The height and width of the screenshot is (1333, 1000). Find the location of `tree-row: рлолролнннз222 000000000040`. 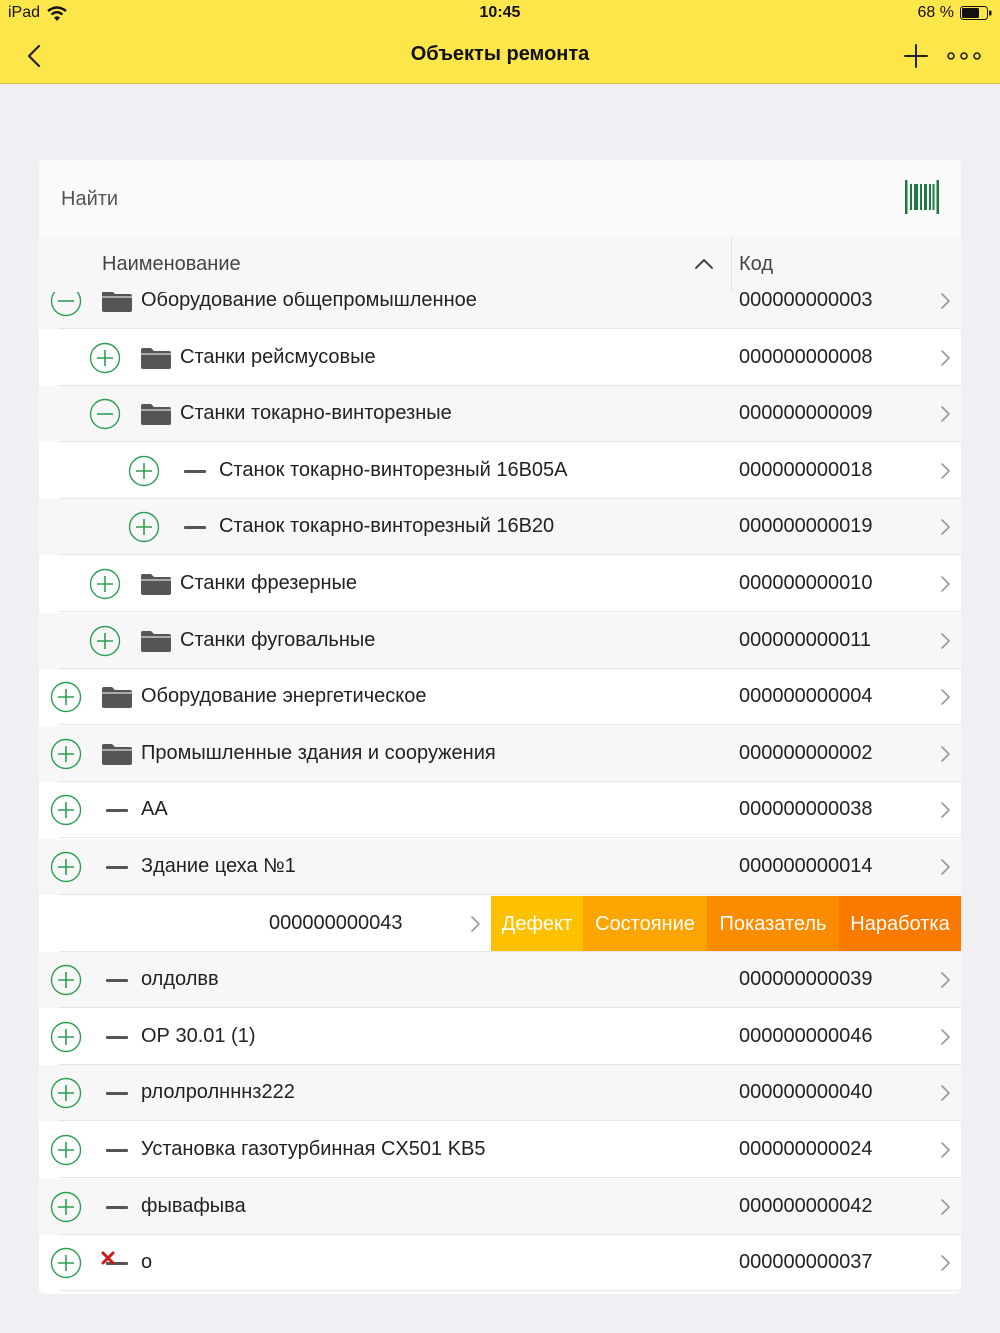

tree-row: рлолролнннз222 000000000040 is located at coordinates (500, 1093).